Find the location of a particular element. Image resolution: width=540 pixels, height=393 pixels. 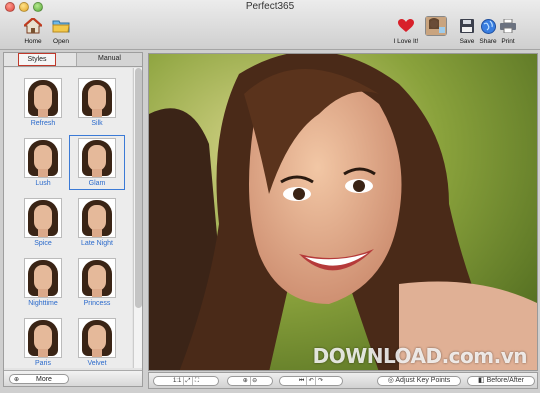

actual-size-button: 1:1 is located at coordinates (177, 381).